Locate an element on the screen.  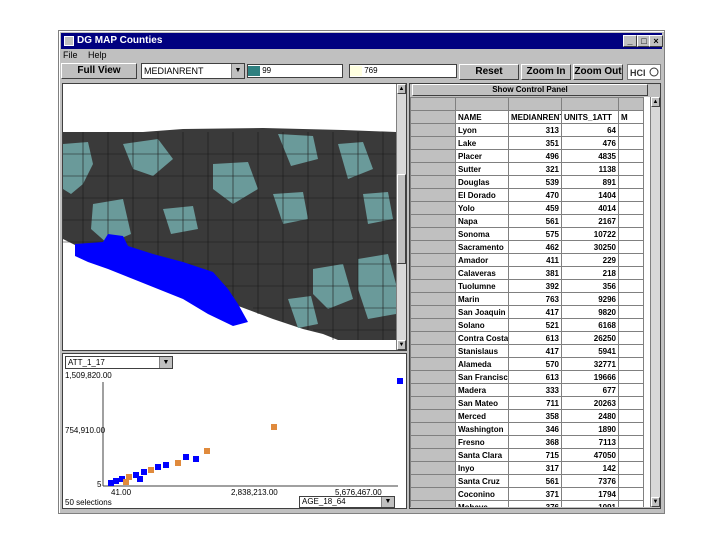
table-row: Fresno 368 7113 is located at coordinates (527, 442).